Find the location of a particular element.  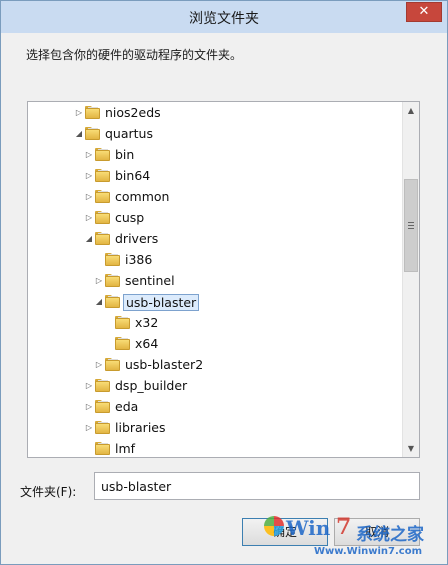

tree-item: ▷ sentinel is located at coordinates (215, 281).